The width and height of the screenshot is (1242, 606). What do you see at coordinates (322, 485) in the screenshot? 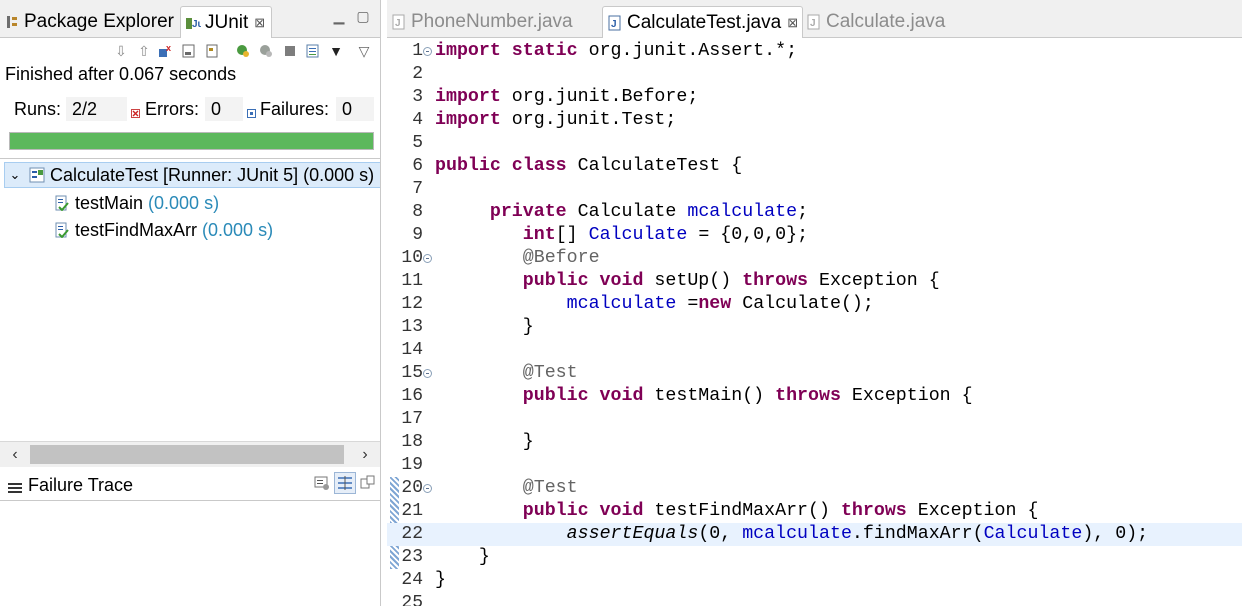
I see `filter-stack-trace-icon` at bounding box center [322, 485].